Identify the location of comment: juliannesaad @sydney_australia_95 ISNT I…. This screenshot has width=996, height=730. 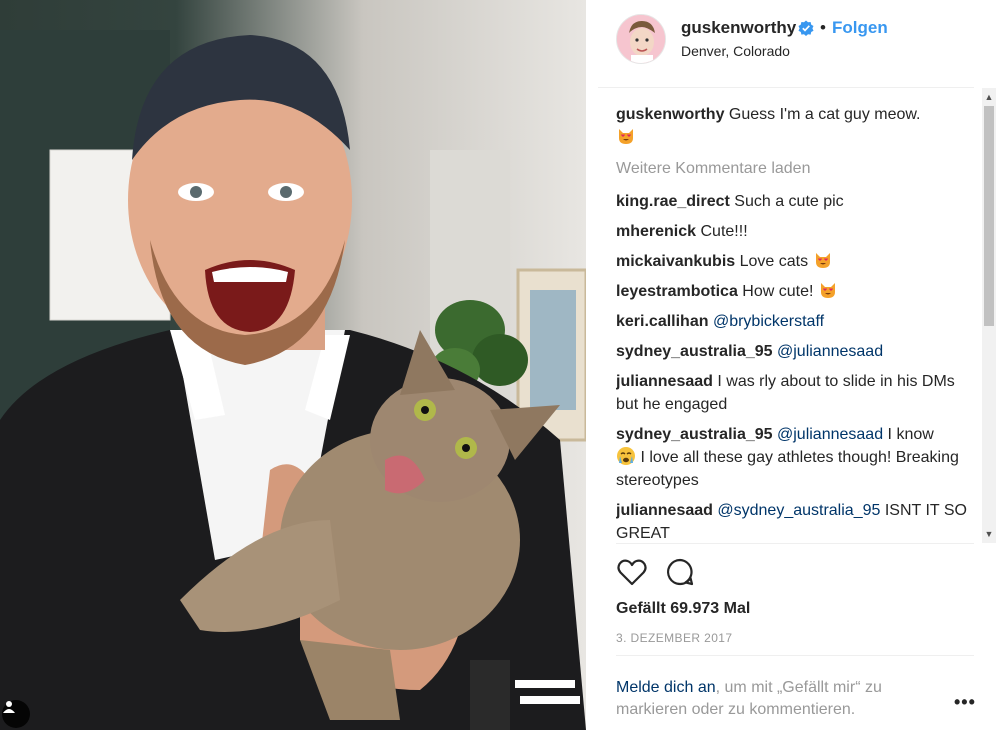
(794, 521).